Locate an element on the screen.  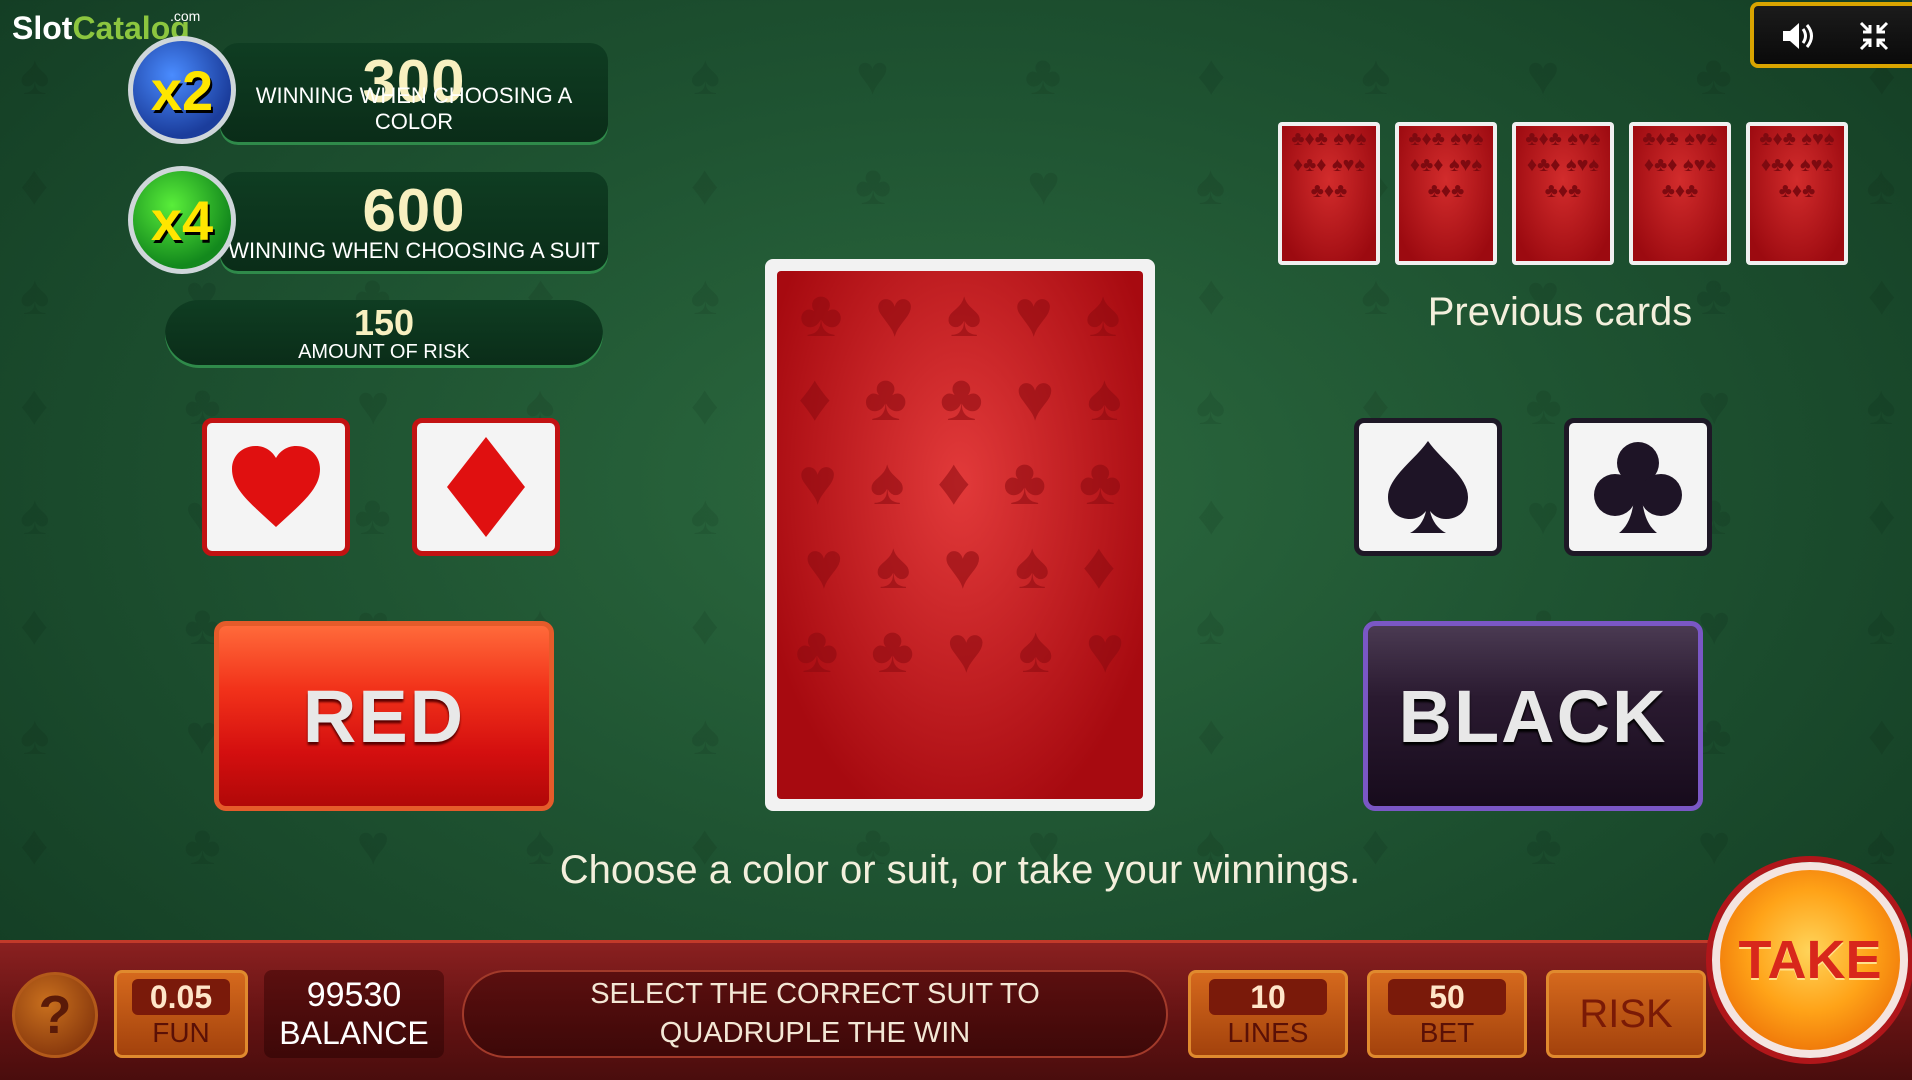
suit-win-panel: 600 WINNING WHEN CHOOSING A SUIT is located at coordinates (414, 223).